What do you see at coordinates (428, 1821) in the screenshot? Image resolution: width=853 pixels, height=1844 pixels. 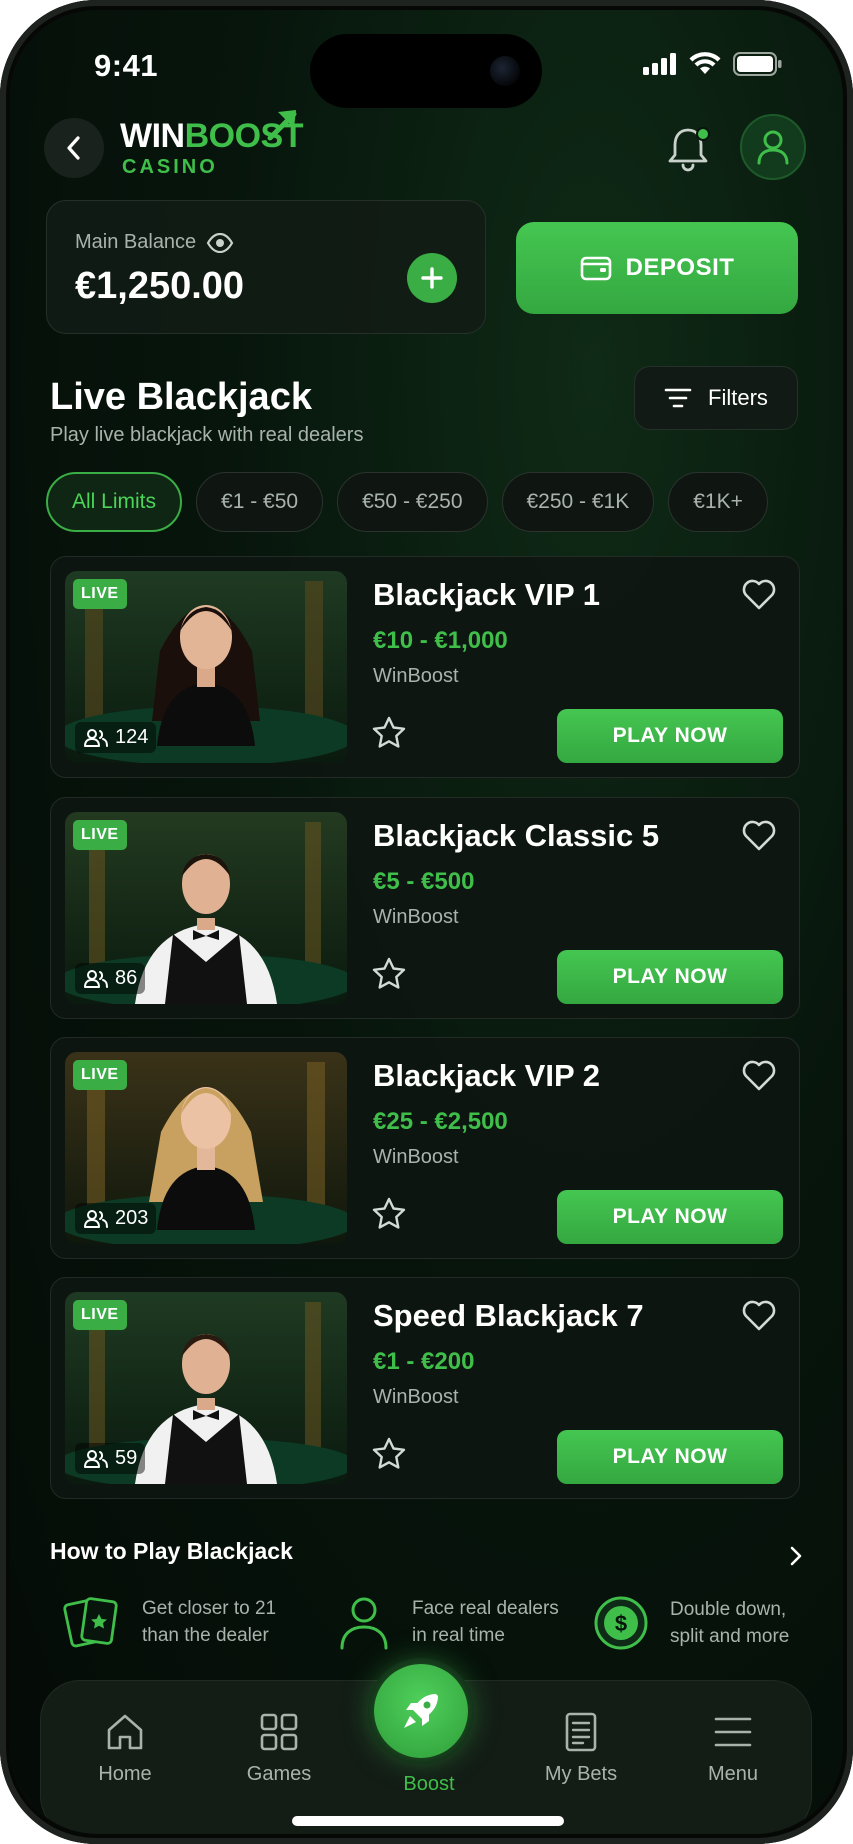 I see `home-indicator` at bounding box center [428, 1821].